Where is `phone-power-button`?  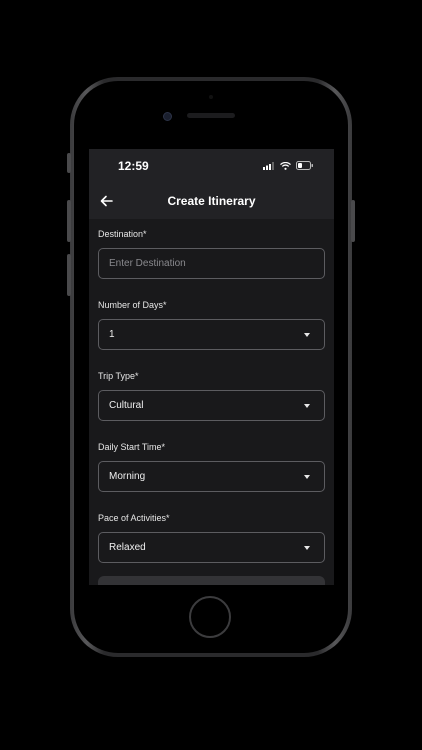 phone-power-button is located at coordinates (353, 221).